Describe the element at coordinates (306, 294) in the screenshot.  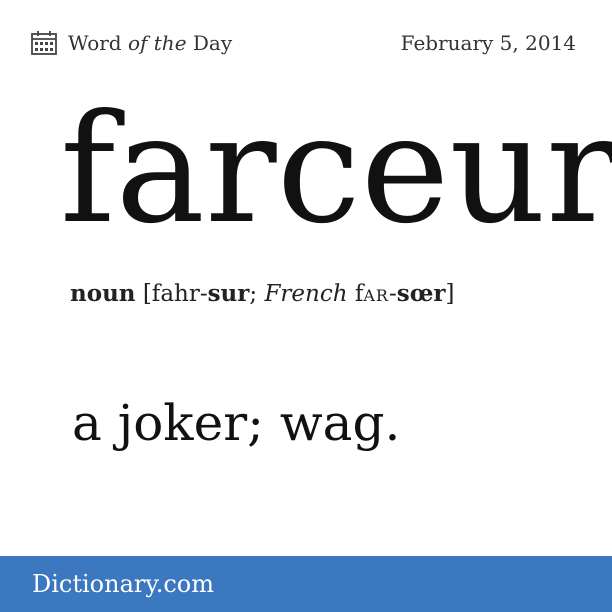
I see `pron-language: French` at that location.